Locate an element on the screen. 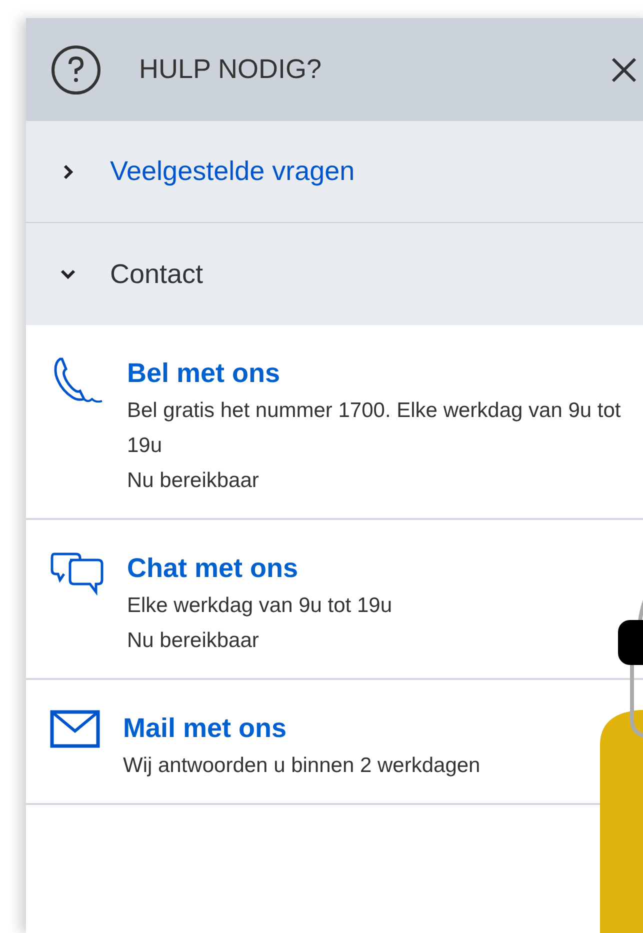  chat-bubbles-icon is located at coordinates (77, 573).